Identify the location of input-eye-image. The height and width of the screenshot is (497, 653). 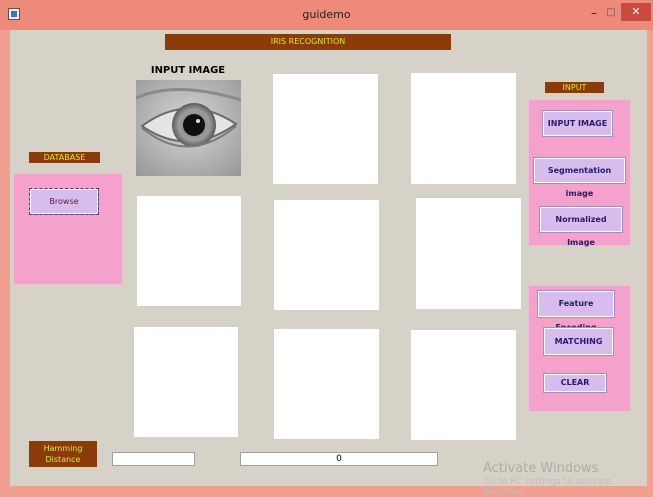
(188, 128).